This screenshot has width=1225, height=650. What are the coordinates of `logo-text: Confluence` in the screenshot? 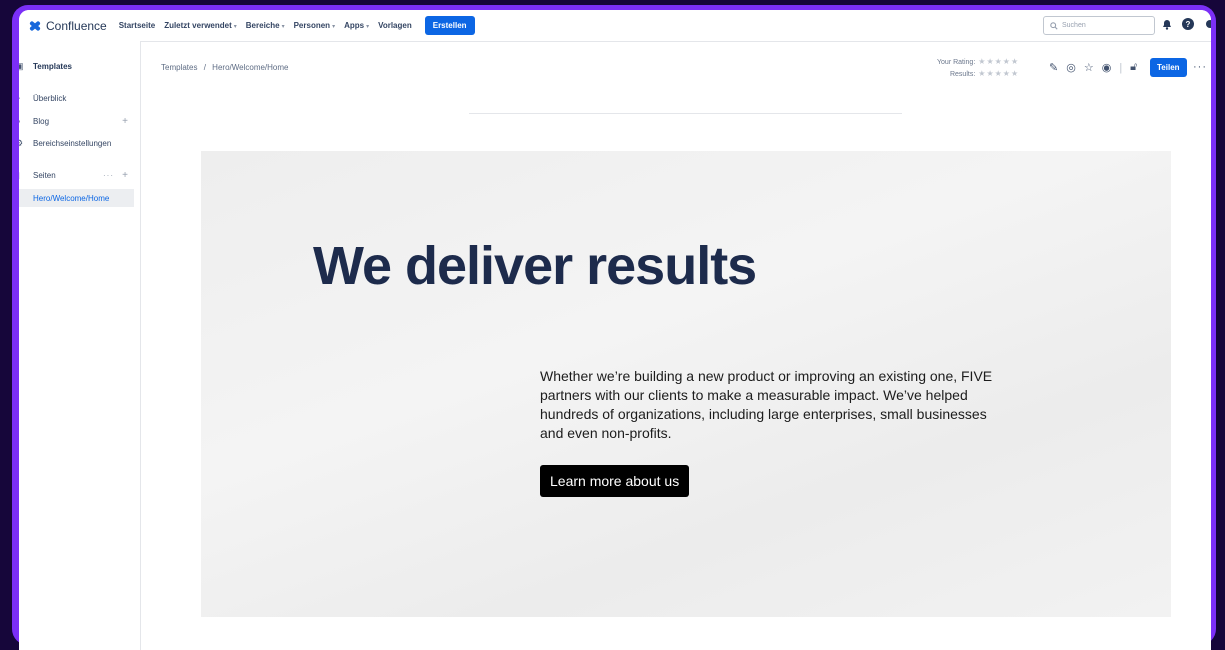 It's located at (76, 25).